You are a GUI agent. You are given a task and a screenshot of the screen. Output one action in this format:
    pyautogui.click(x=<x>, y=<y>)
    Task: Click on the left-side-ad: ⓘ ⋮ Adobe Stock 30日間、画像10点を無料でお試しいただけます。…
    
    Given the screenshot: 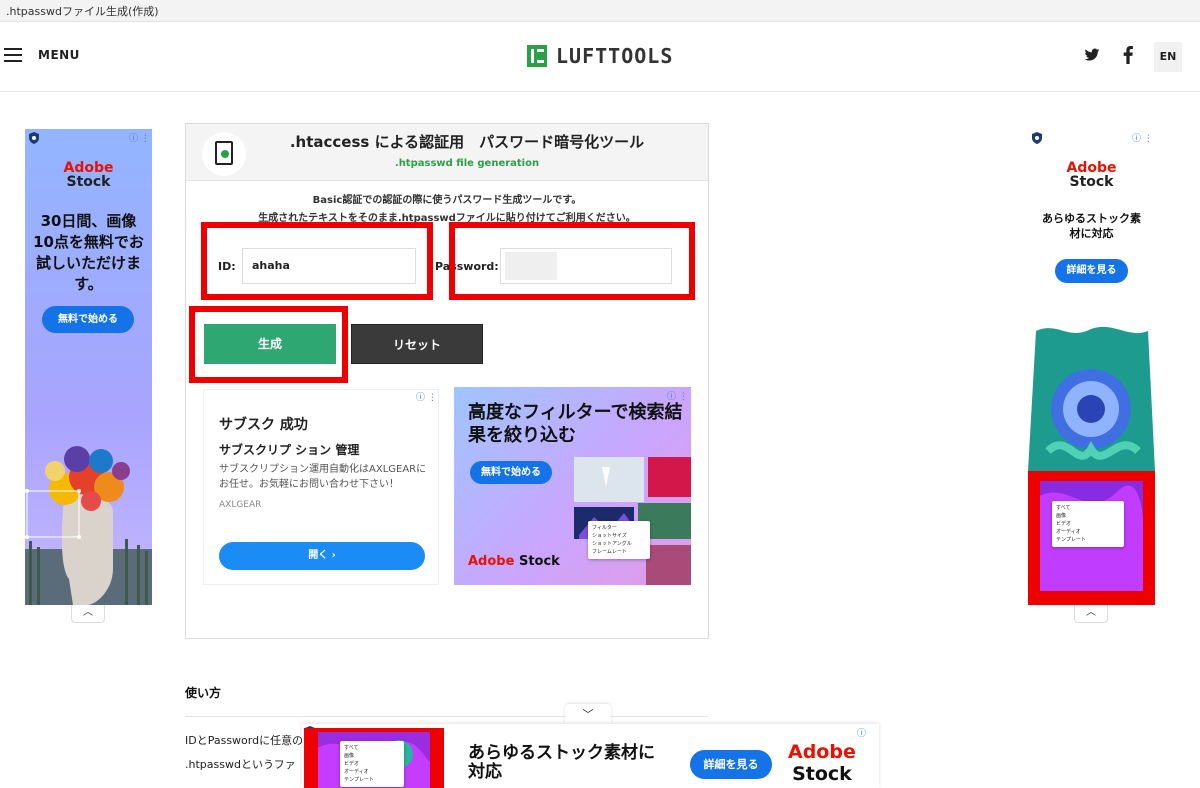 What is the action you would take?
    pyautogui.click(x=88, y=367)
    